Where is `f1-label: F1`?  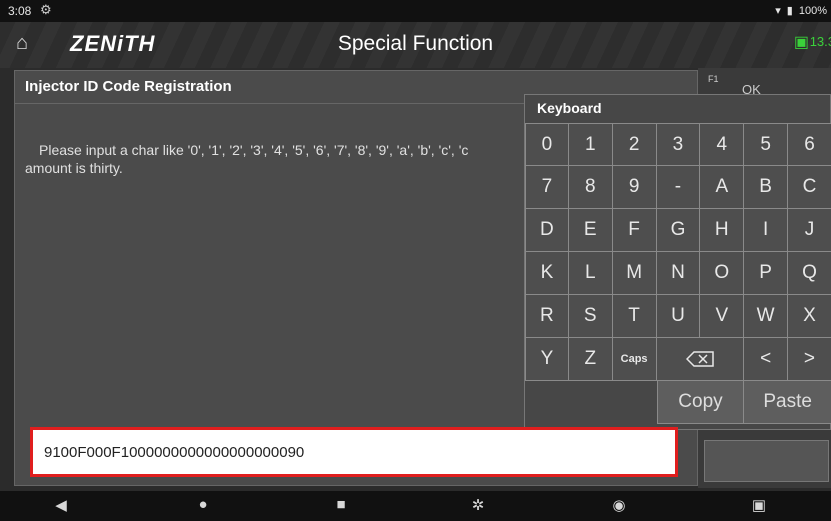 f1-label: F1 is located at coordinates (713, 79).